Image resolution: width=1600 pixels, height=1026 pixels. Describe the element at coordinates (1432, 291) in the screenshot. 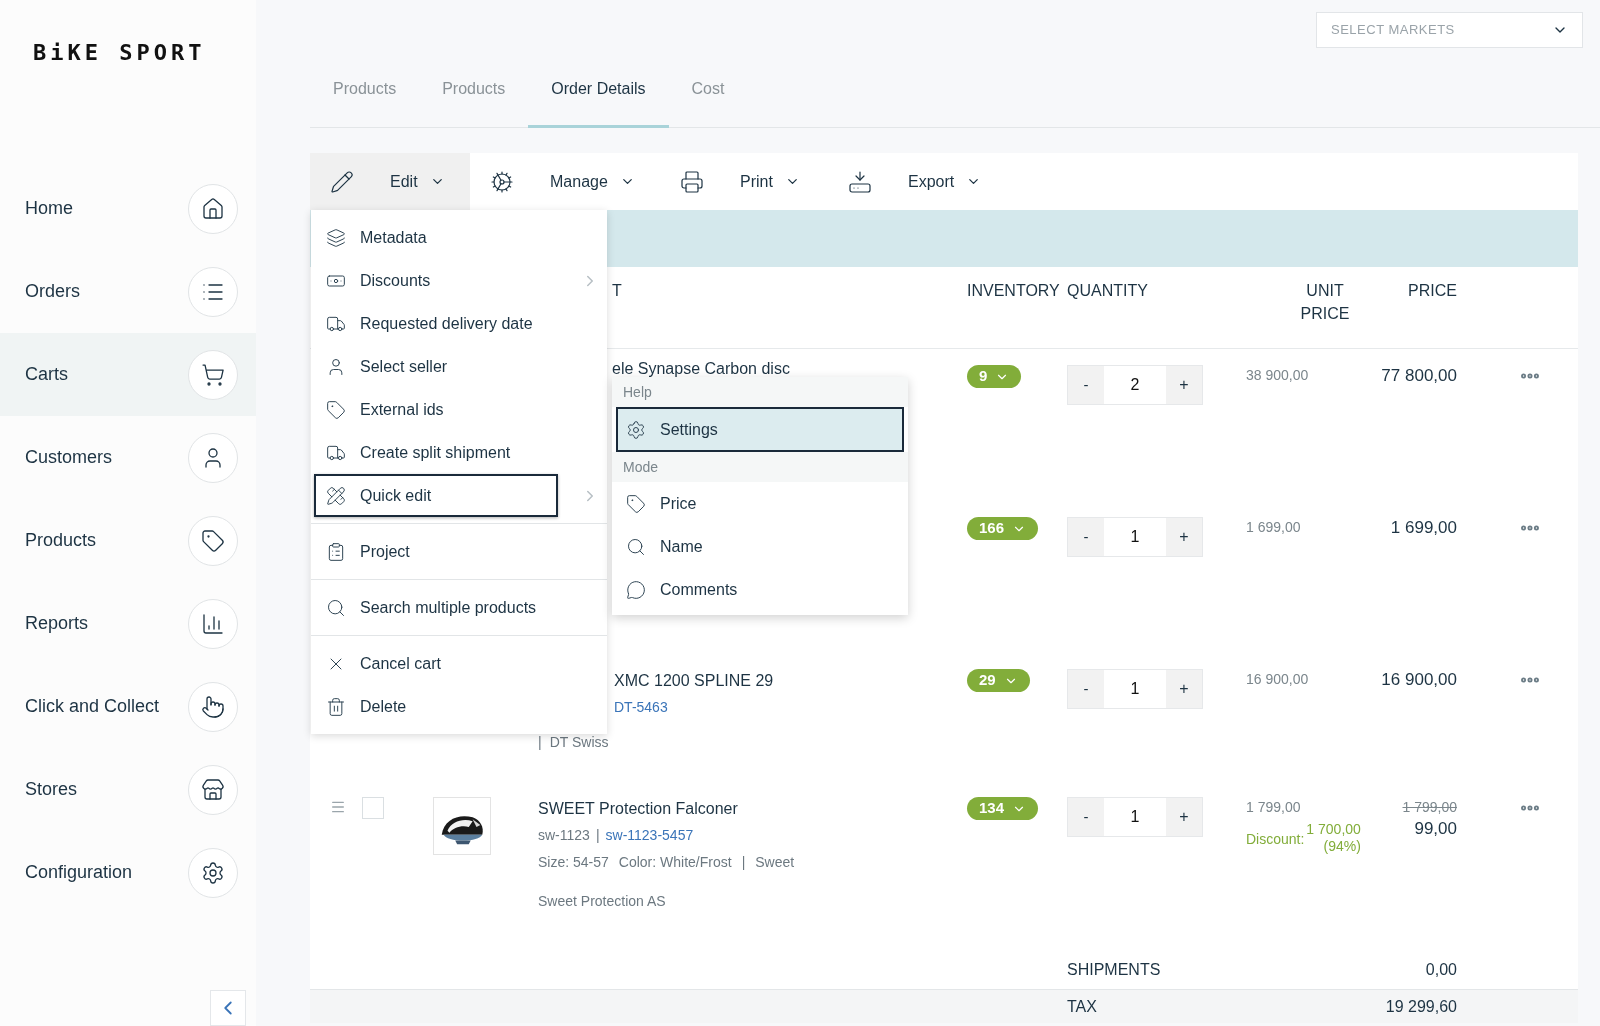

I see `column-header: PRICE` at that location.